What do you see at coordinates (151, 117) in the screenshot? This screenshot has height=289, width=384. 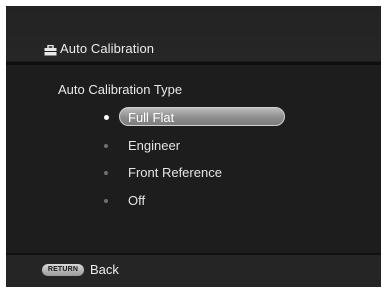 I see `option-label: Full Flat` at bounding box center [151, 117].